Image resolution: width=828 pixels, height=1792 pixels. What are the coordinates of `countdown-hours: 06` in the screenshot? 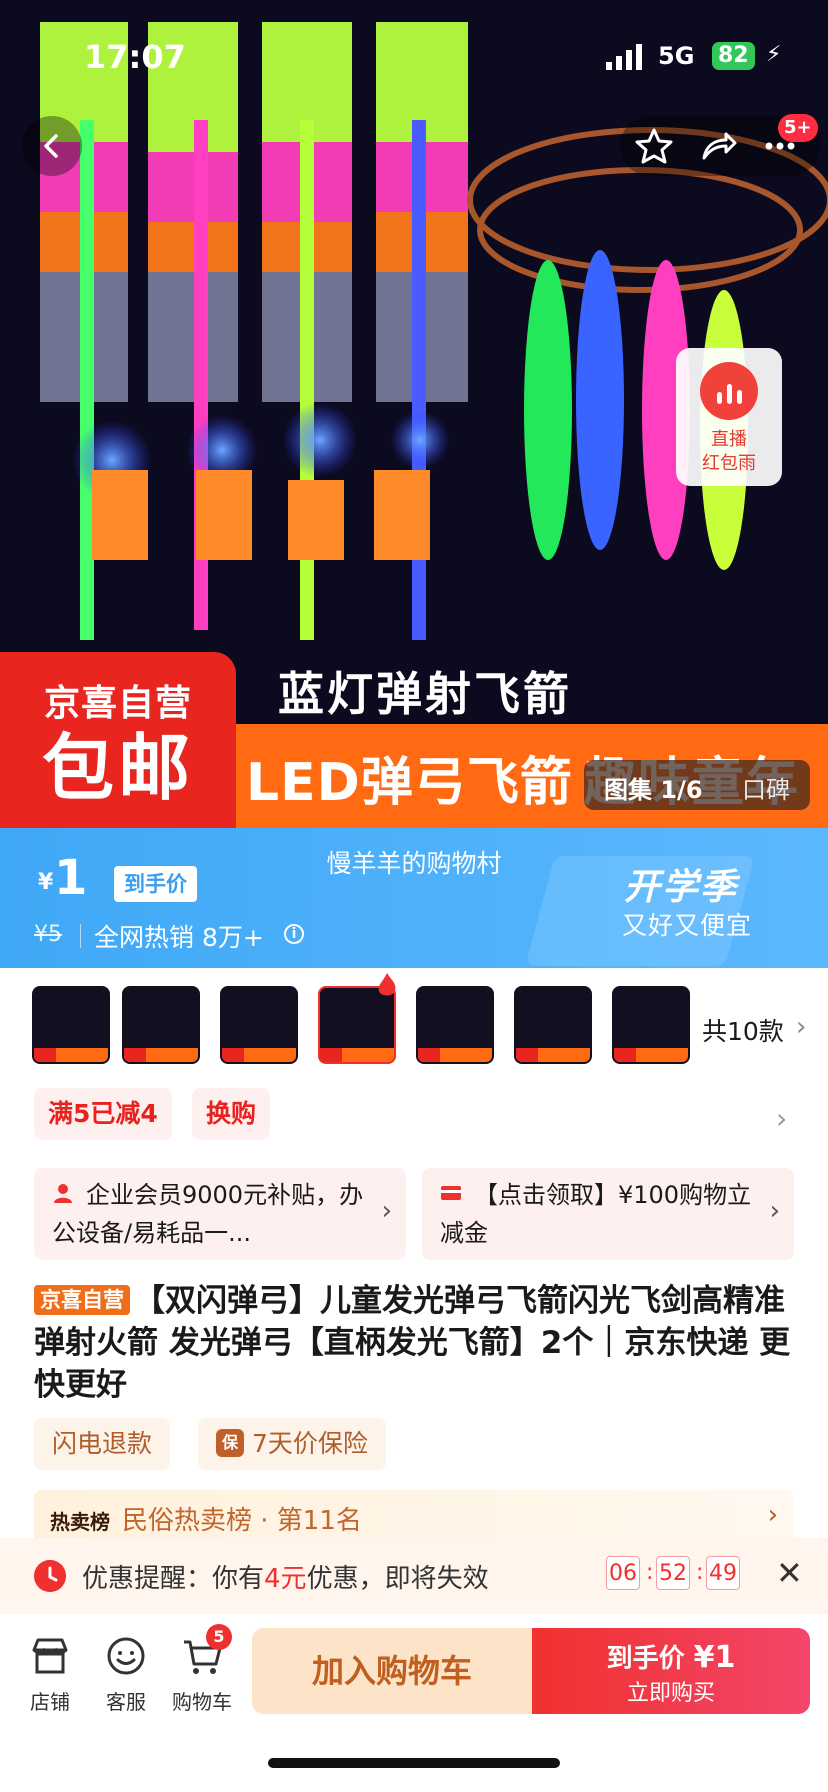 It's located at (623, 1573).